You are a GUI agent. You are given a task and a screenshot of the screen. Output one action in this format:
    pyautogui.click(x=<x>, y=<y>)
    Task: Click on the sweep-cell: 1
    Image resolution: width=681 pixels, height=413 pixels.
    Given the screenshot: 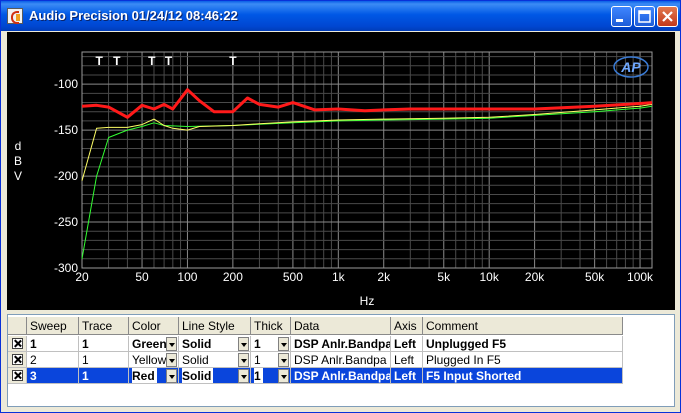 What is the action you would take?
    pyautogui.click(x=53, y=344)
    